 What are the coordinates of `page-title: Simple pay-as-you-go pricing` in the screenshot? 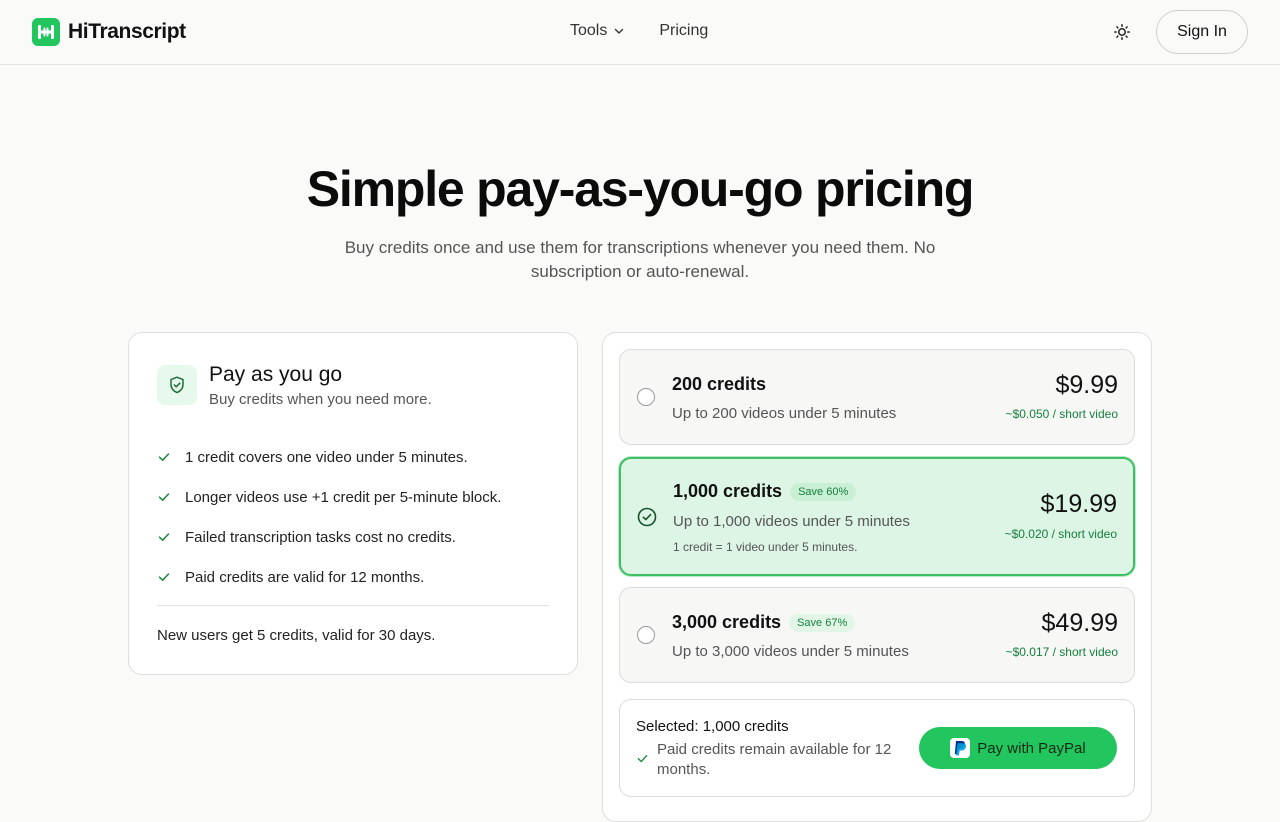 It's located at (640, 189).